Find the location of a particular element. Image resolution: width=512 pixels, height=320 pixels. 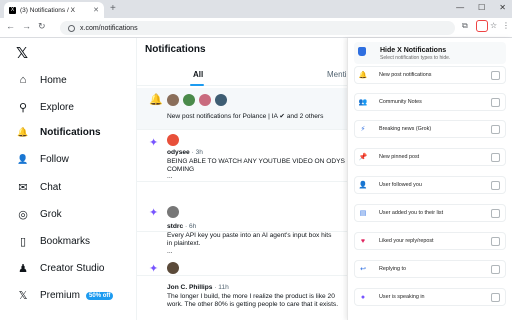

address-bar-row: ← → ↻ x.com/notifications ⧉ ☆ ⋮ is located at coordinates (256, 28).